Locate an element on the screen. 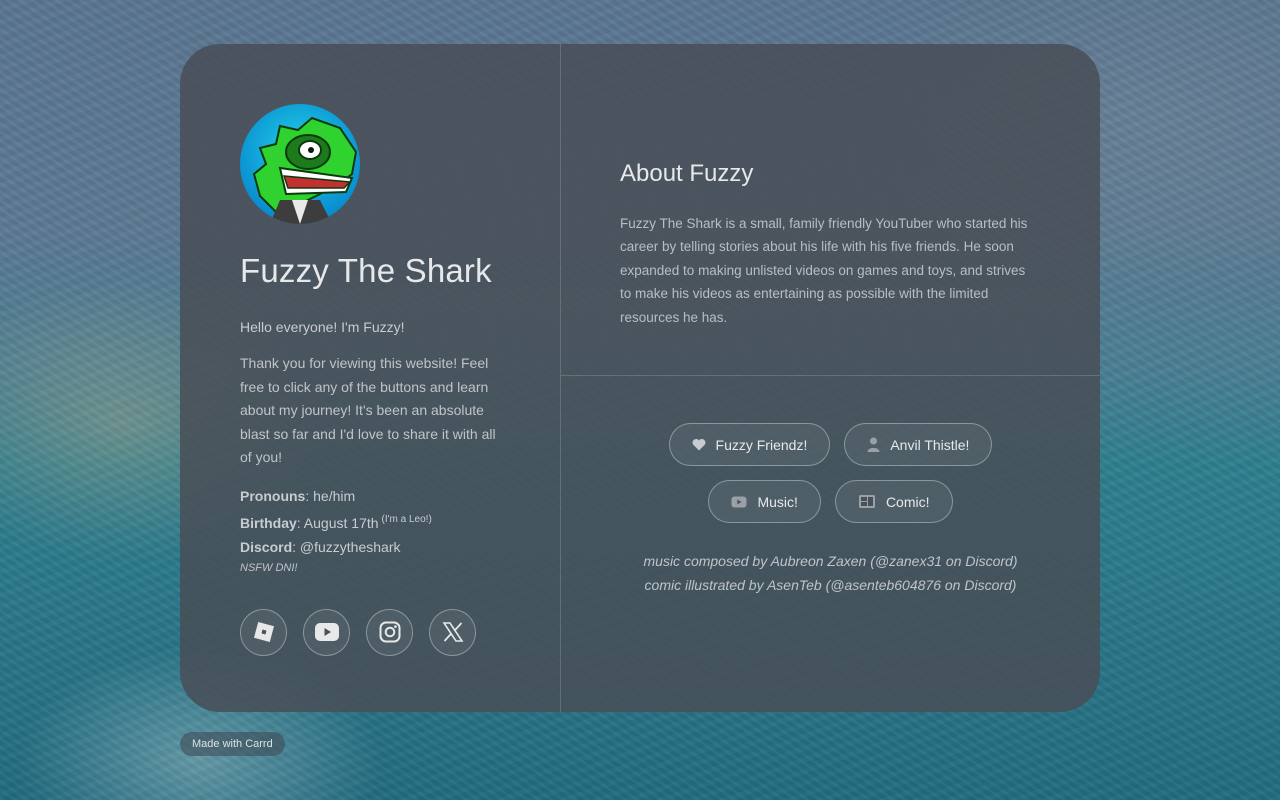 Image resolution: width=1280 pixels, height=800 pixels. instagram-icon is located at coordinates (389, 632).